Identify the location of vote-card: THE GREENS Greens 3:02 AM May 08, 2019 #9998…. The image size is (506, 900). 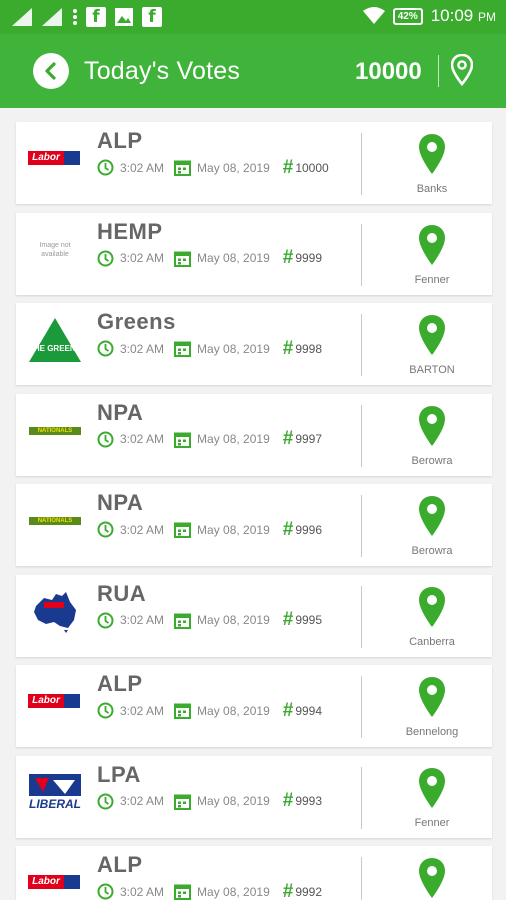
(254, 344).